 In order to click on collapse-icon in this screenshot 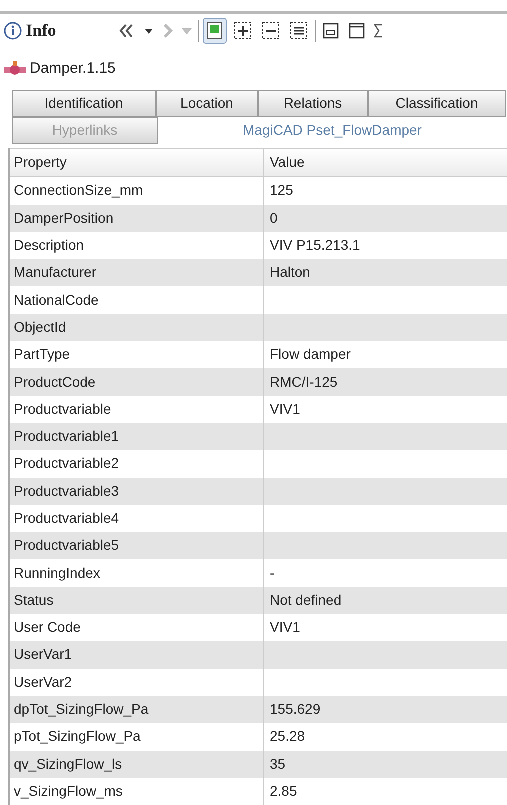, I will do `click(271, 31)`.